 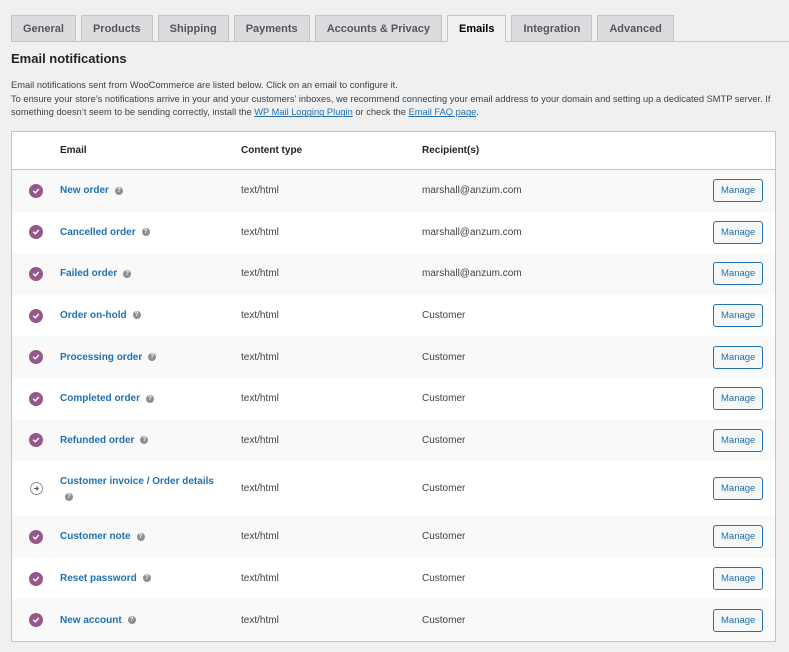 What do you see at coordinates (73, 150) in the screenshot?
I see `email-column-header: Email` at bounding box center [73, 150].